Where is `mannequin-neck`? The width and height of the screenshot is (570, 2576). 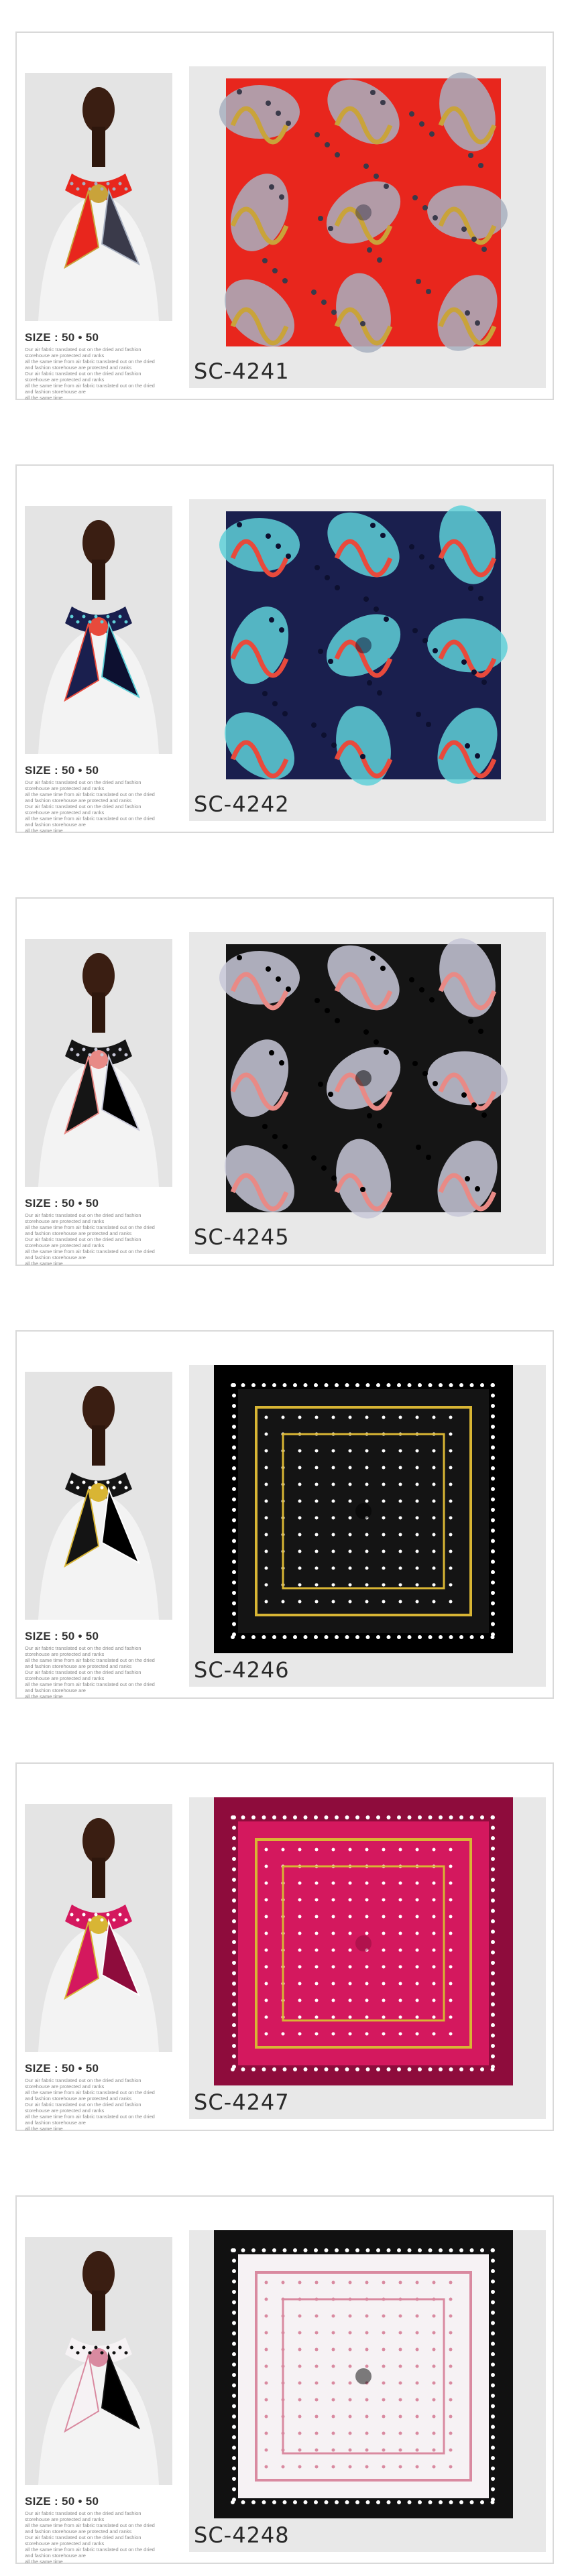 mannequin-neck is located at coordinates (98, 1445).